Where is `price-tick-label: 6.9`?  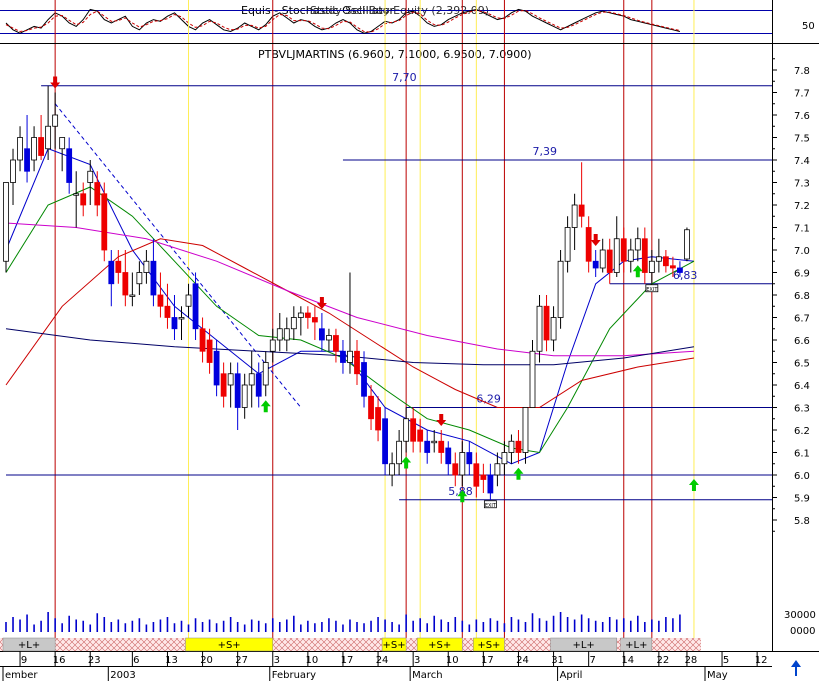
price-tick-label: 6.9 is located at coordinates (802, 274).